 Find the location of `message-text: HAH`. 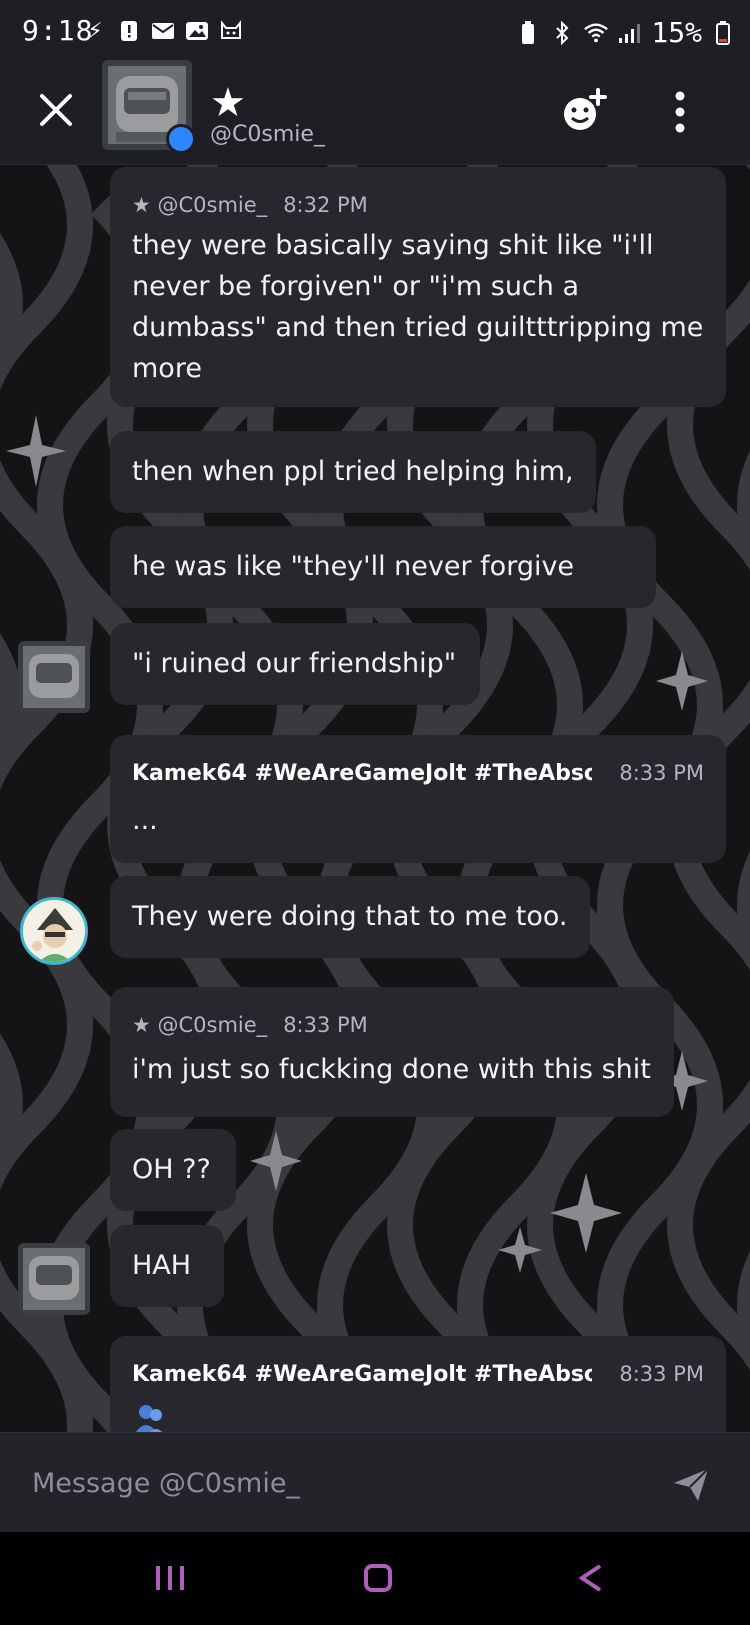

message-text: HAH is located at coordinates (162, 1265).